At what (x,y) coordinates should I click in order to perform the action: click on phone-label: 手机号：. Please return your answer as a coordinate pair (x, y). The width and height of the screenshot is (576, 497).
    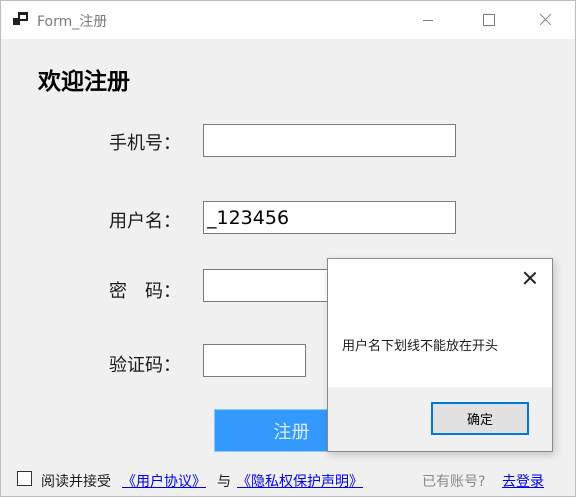
    Looking at the image, I should click on (145, 143).